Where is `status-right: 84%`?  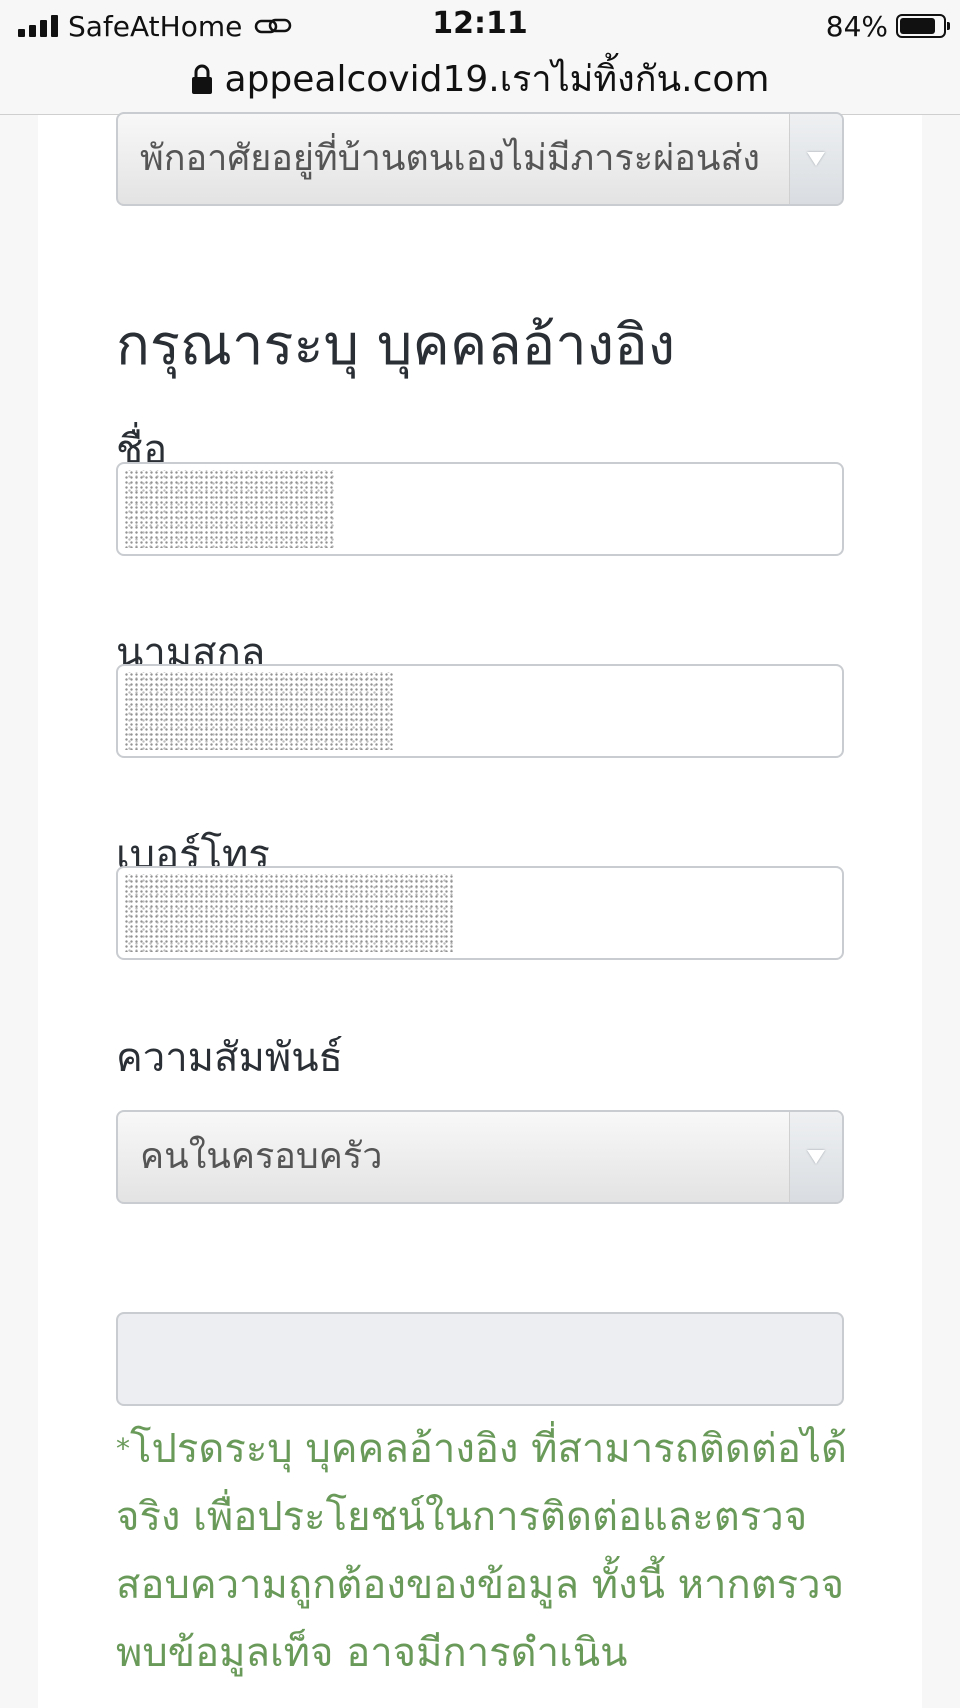
status-right: 84% is located at coordinates (887, 26).